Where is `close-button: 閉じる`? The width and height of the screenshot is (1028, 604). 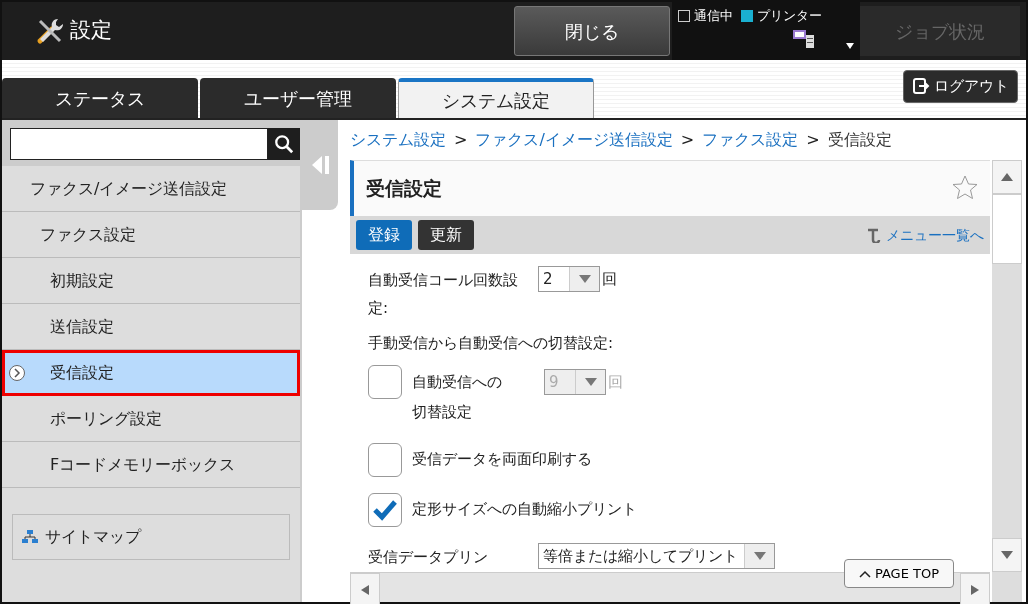
close-button: 閉じる is located at coordinates (592, 31).